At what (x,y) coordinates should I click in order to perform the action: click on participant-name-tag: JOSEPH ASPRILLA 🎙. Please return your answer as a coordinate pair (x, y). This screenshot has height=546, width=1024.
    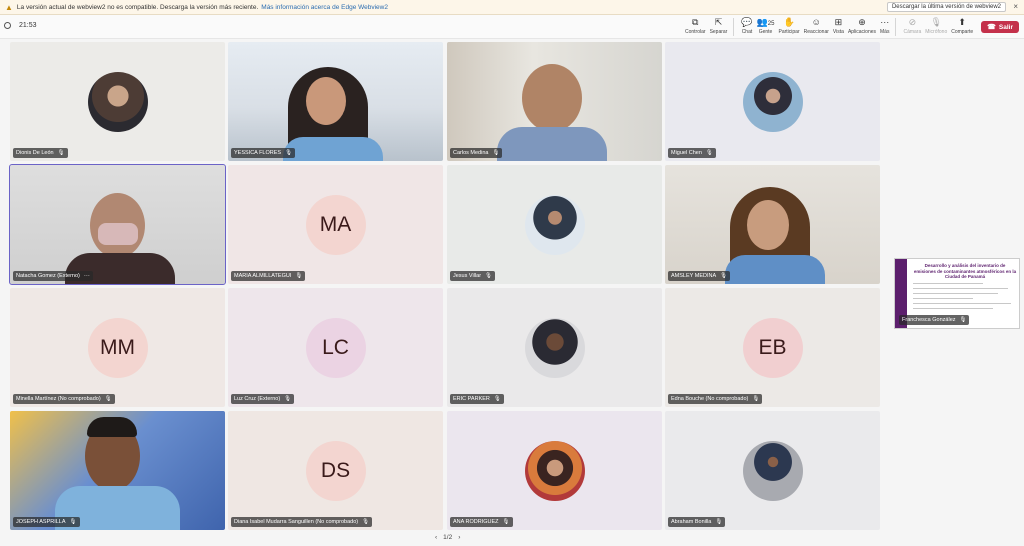
    Looking at the image, I should click on (46, 522).